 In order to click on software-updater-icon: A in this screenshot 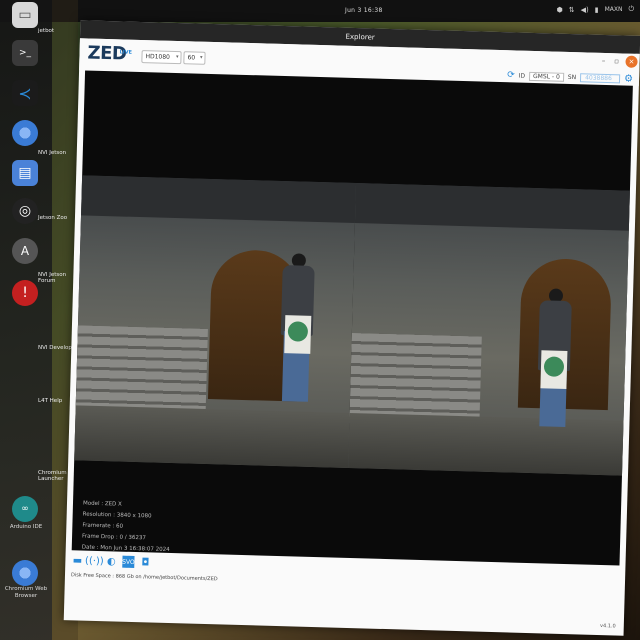, I will do `click(25, 251)`.